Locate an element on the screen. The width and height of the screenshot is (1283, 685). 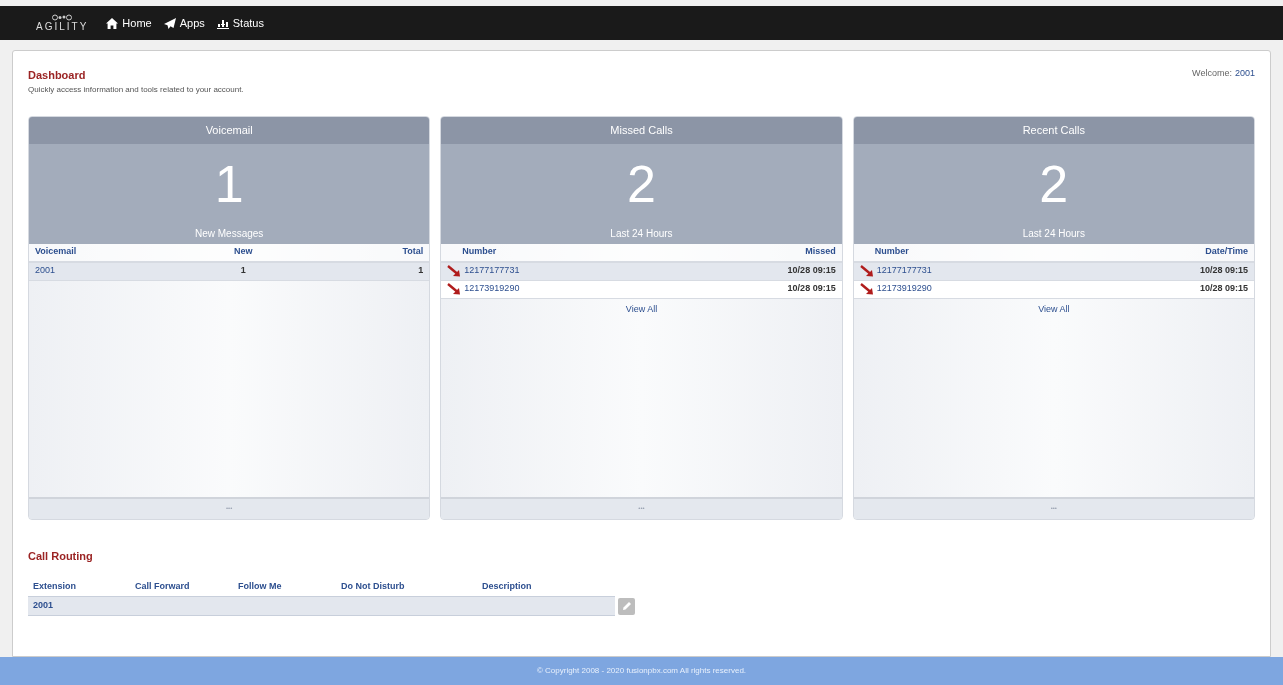
bar-chart-icon is located at coordinates (222, 23).